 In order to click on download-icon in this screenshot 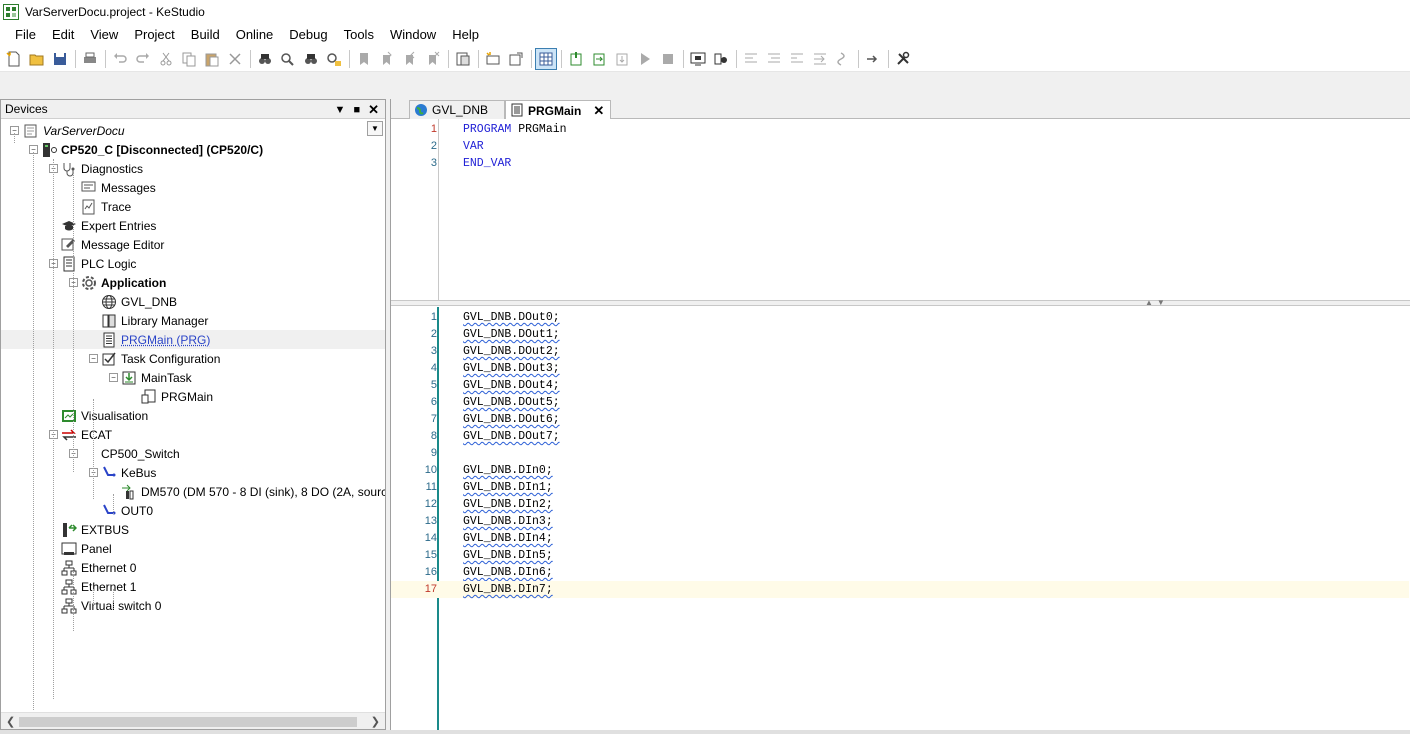, I will do `click(622, 59)`.